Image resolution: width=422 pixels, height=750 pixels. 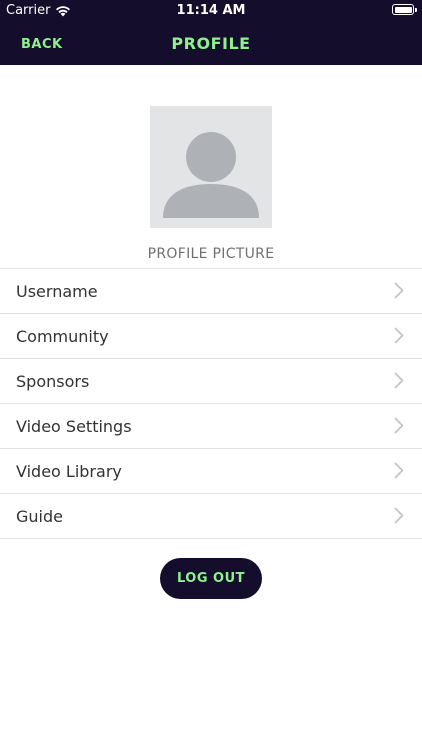 What do you see at coordinates (211, 516) in the screenshot?
I see `menu-item-guide: Guide` at bounding box center [211, 516].